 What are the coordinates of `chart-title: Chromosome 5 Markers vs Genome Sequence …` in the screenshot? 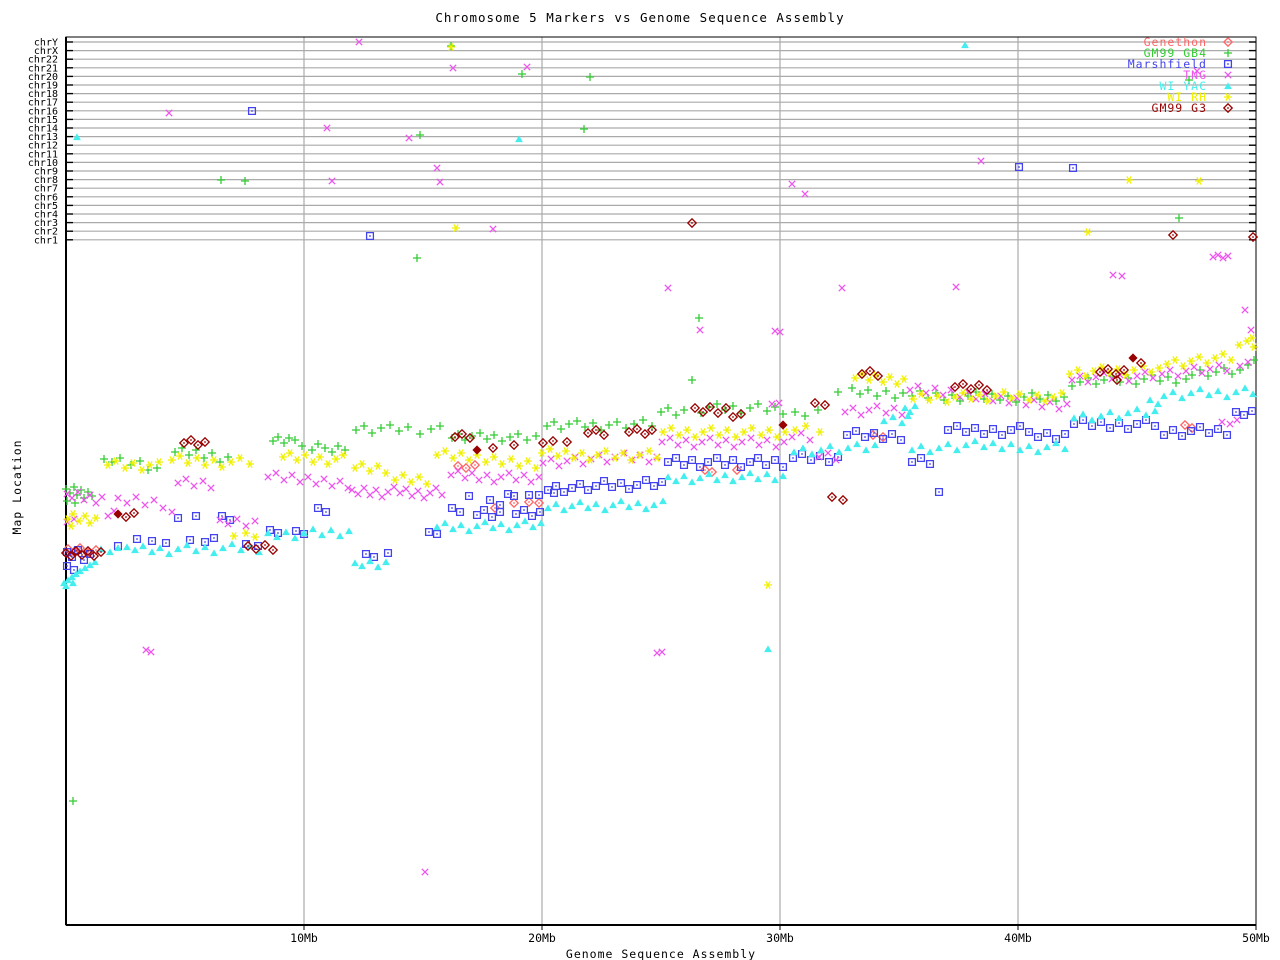 It's located at (640, 17).